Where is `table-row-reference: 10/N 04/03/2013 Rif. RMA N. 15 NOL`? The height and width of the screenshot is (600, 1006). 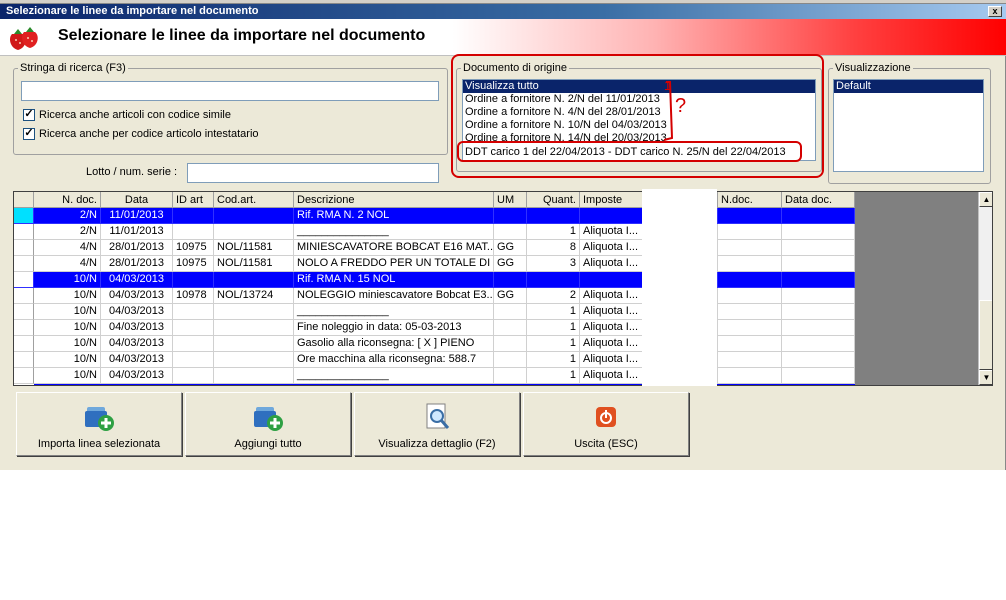 table-row-reference: 10/N 04/03/2013 Rif. RMA N. 15 NOL is located at coordinates (434, 280).